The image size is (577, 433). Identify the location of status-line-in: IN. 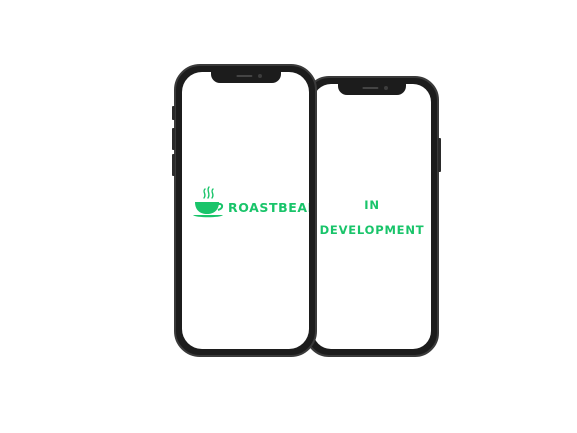
(372, 205).